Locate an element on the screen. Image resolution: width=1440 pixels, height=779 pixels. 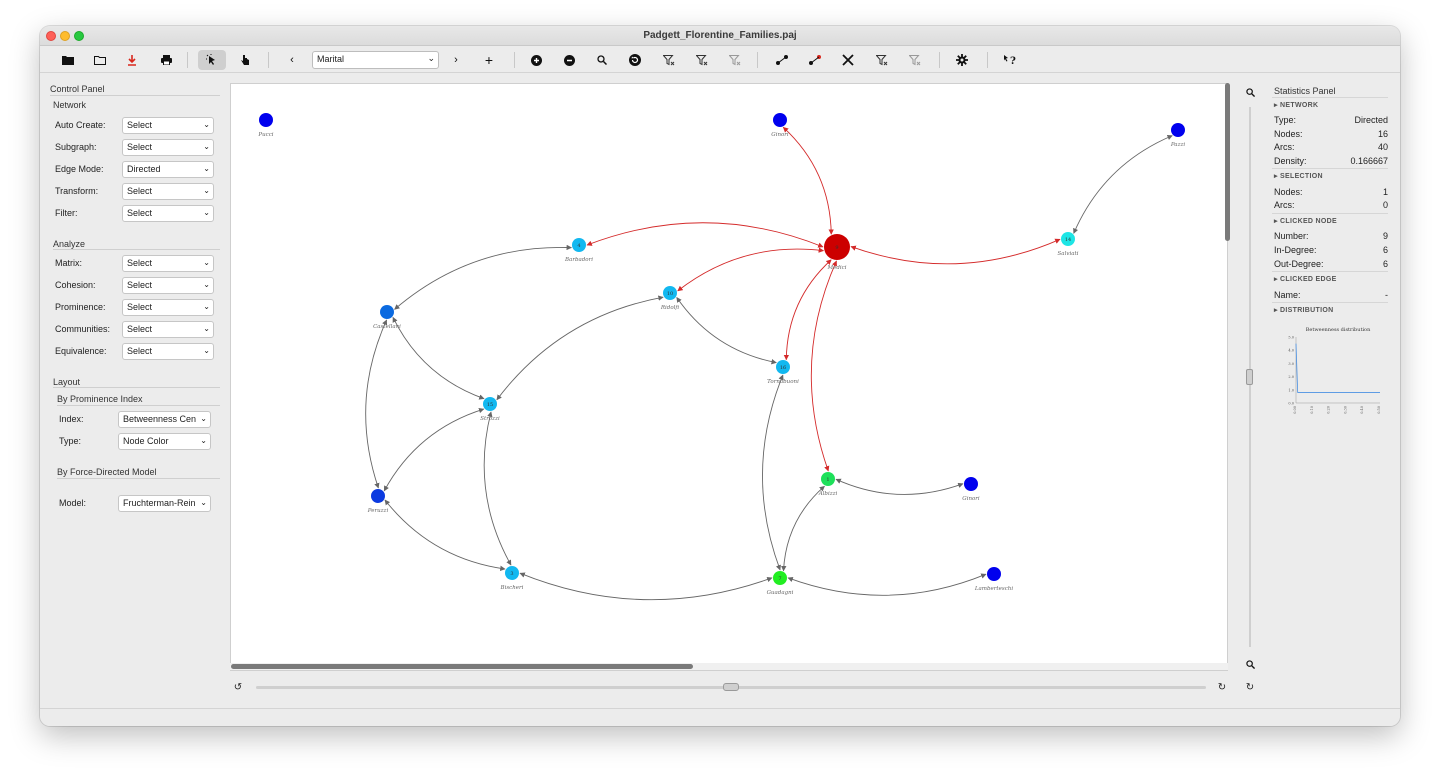
graph-node: 4 Barbadori is located at coordinates (578, 250).